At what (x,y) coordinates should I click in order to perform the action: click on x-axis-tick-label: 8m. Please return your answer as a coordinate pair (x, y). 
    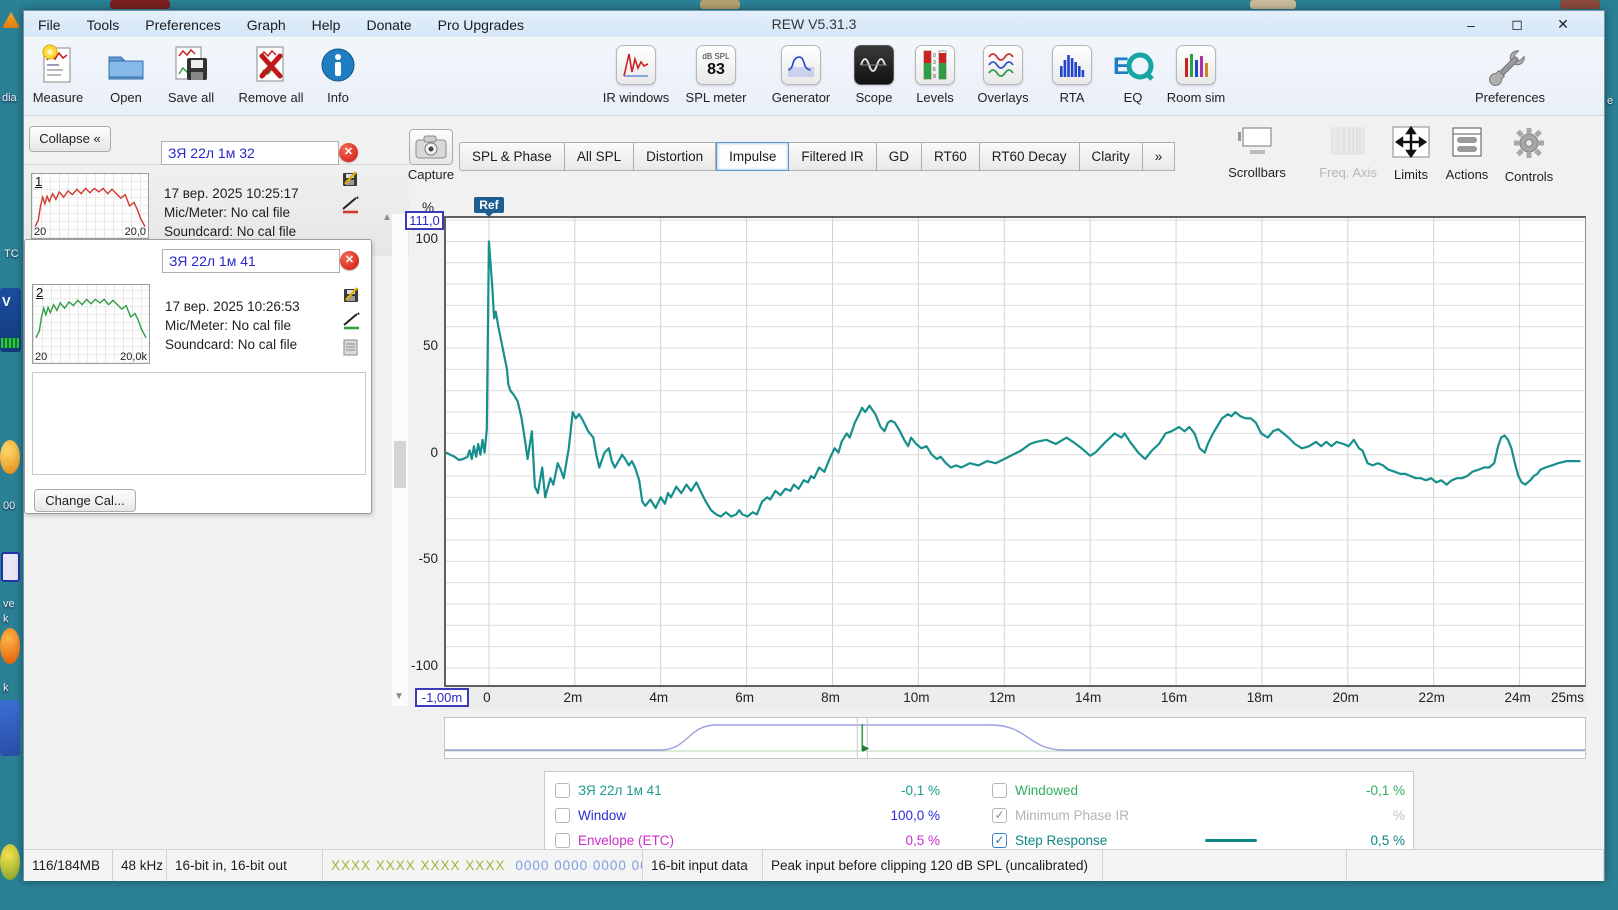
    Looking at the image, I should click on (830, 697).